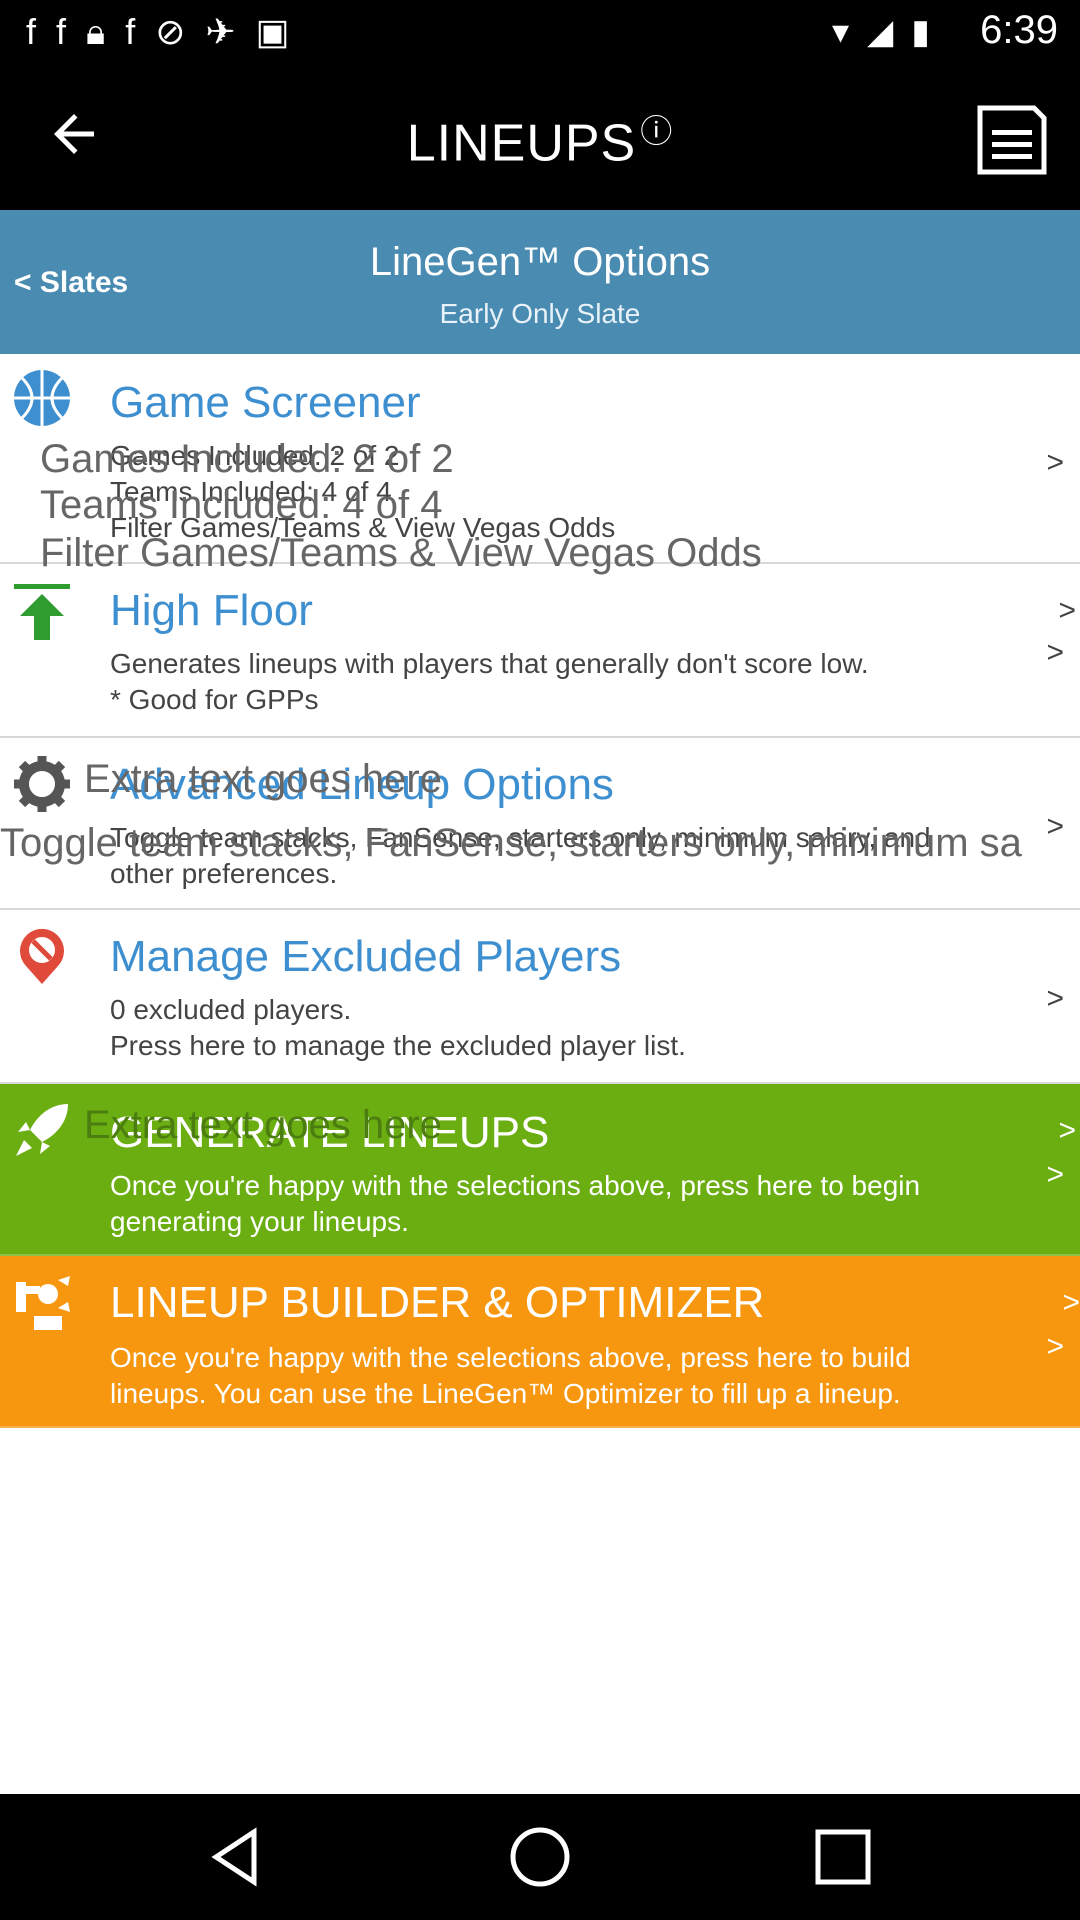  Describe the element at coordinates (521, 143) in the screenshot. I see `page-title-text: LINEUPS` at that location.